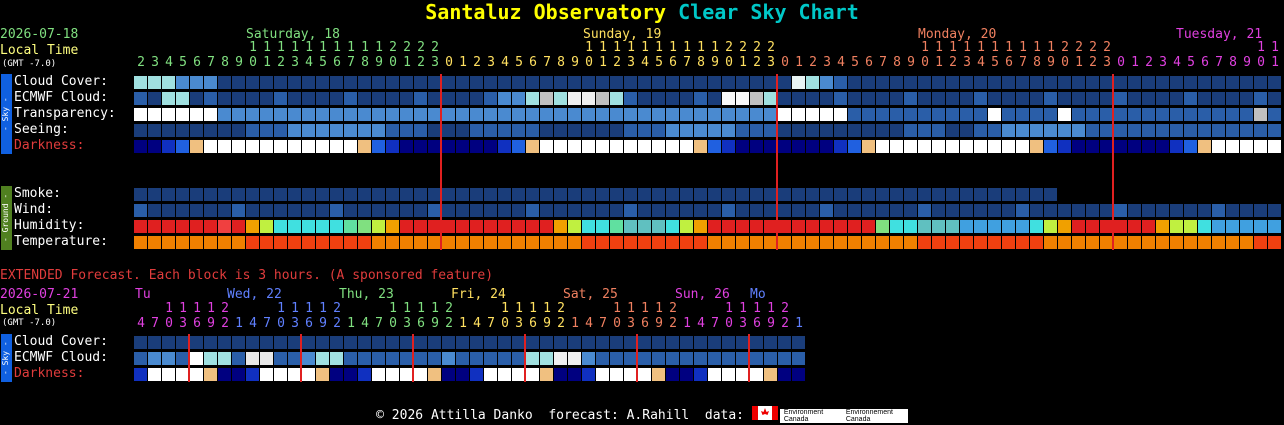 The height and width of the screenshot is (425, 1284). I want to click on hour-units-tick: 0, so click(785, 62).